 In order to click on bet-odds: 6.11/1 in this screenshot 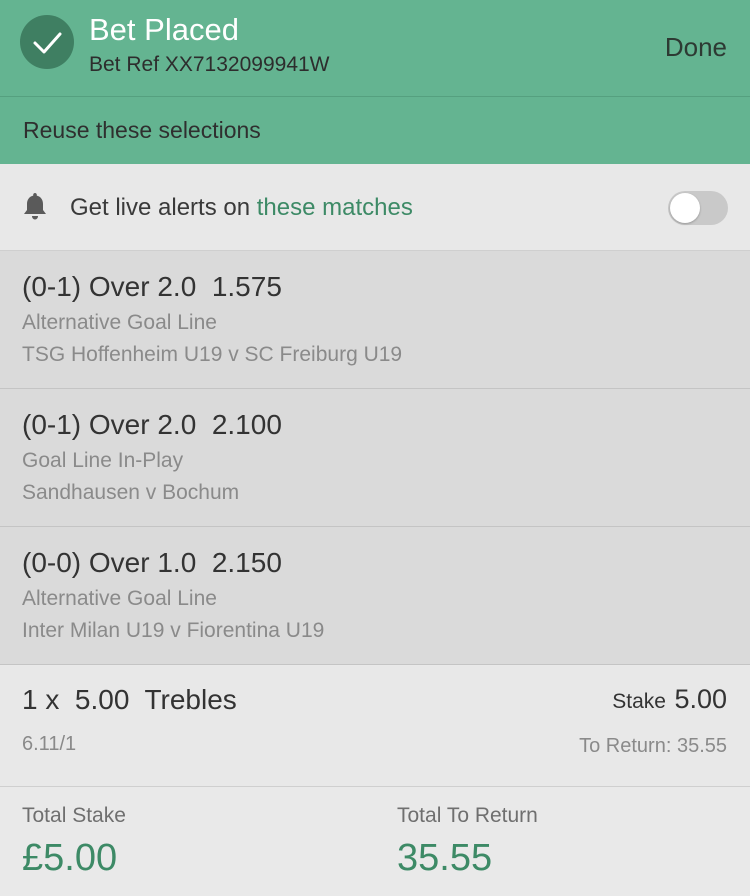, I will do `click(49, 744)`.